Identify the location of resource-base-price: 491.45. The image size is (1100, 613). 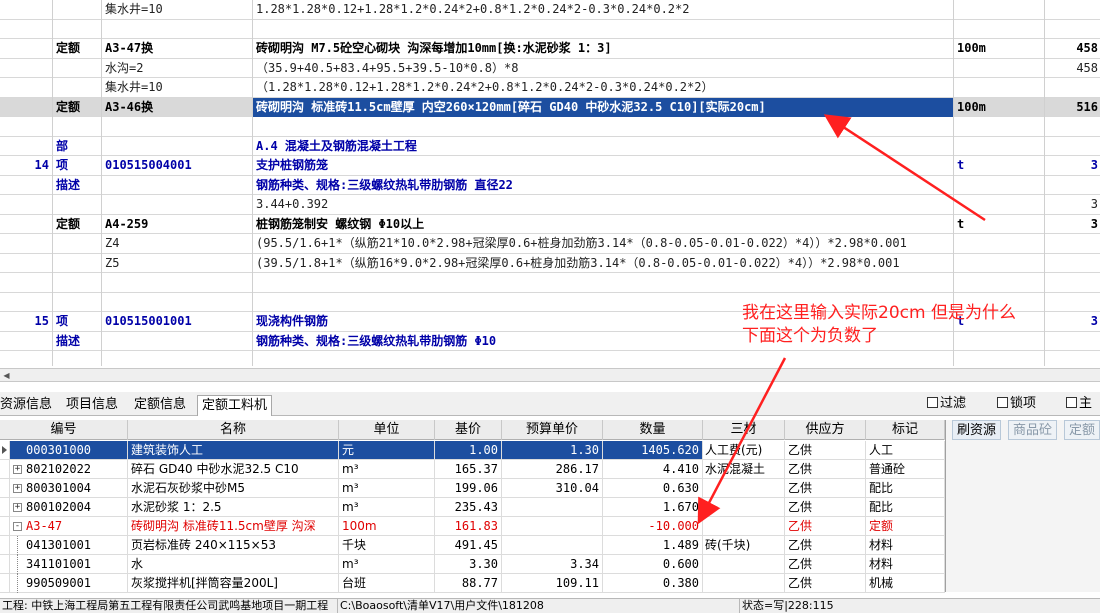
(468, 545).